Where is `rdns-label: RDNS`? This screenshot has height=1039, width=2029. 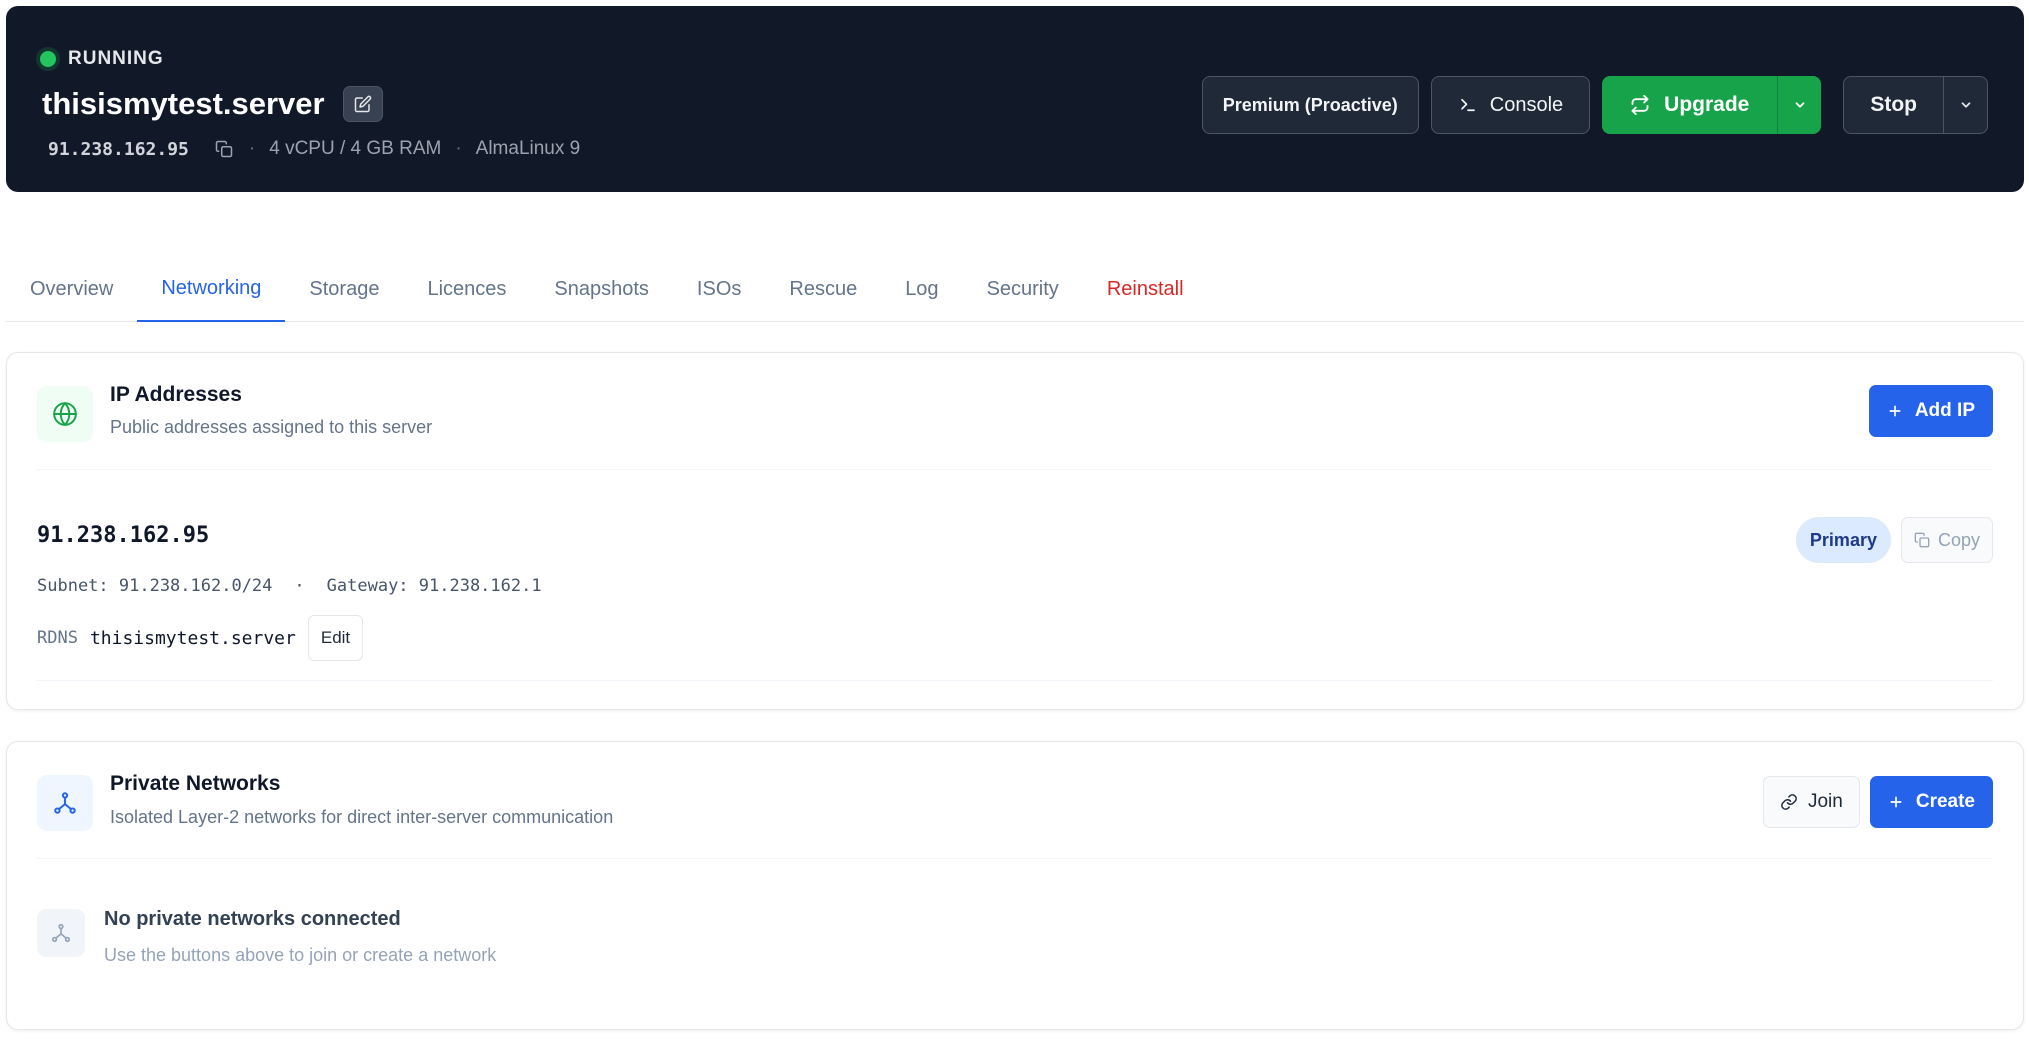 rdns-label: RDNS is located at coordinates (57, 638).